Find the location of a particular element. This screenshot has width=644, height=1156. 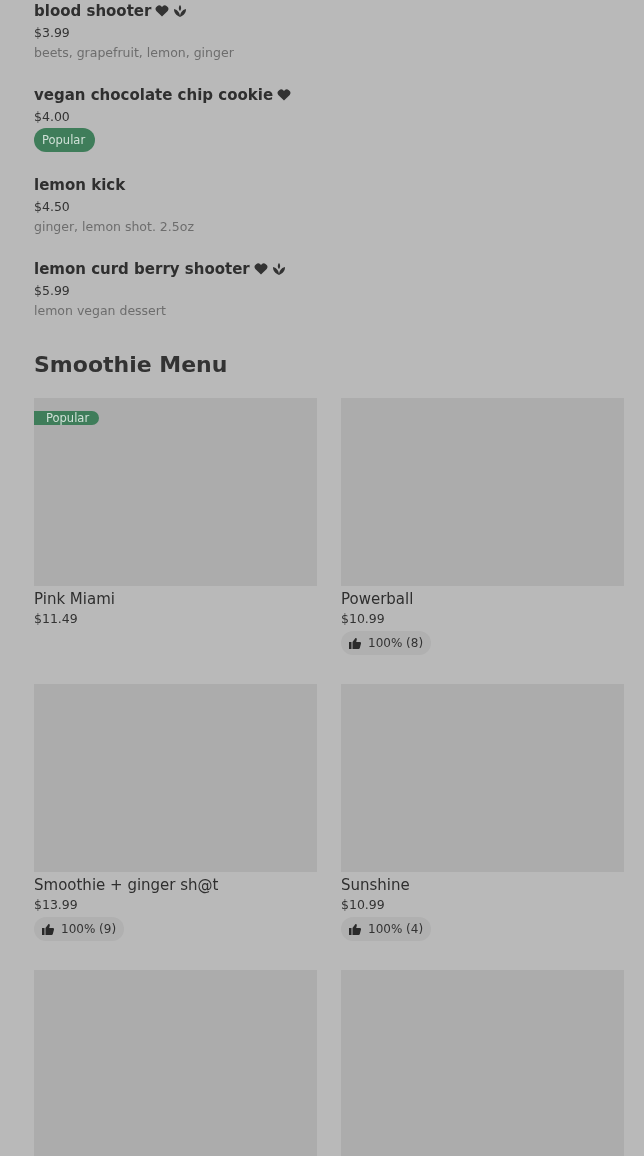

item-name: vegan chocolate chip cookie is located at coordinates (154, 95).